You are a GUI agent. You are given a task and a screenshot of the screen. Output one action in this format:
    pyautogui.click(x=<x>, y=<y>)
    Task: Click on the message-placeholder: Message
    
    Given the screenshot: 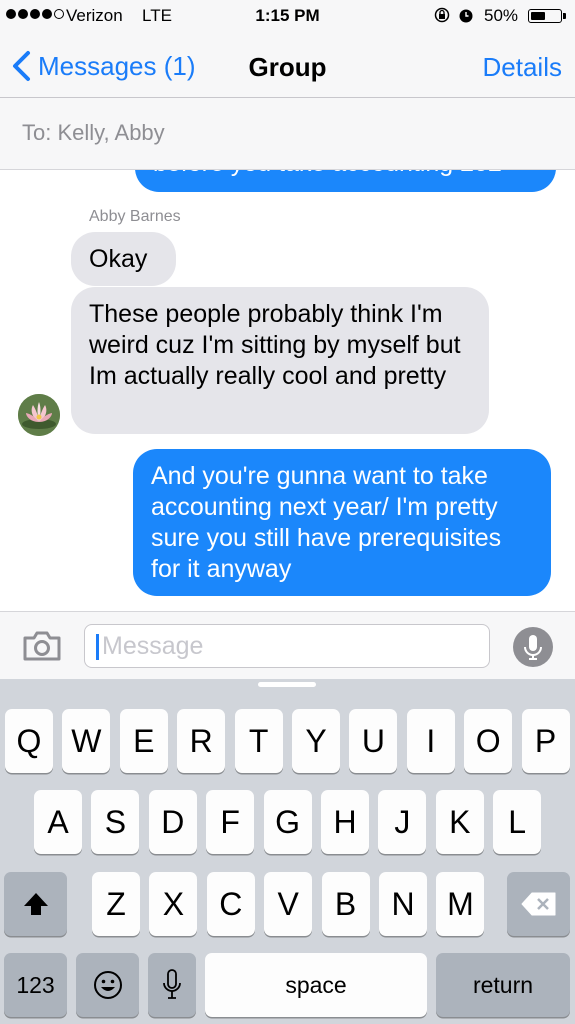 What is the action you would take?
    pyautogui.click(x=153, y=646)
    